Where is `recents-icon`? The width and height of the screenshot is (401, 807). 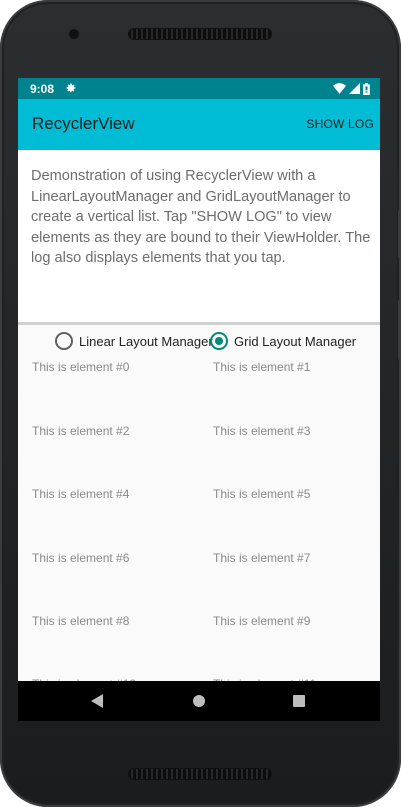 recents-icon is located at coordinates (299, 701).